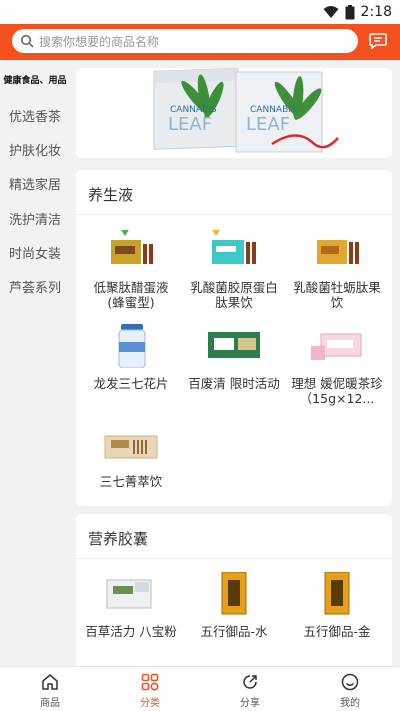  Describe the element at coordinates (131, 383) in the screenshot. I see `product-name: 龙发三七花片` at that location.